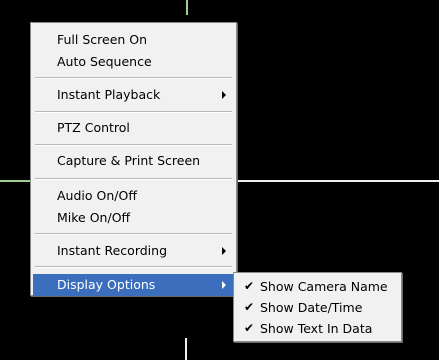  What do you see at coordinates (187, 7) in the screenshot?
I see `camera-grid-divider-vertical-active` at bounding box center [187, 7].